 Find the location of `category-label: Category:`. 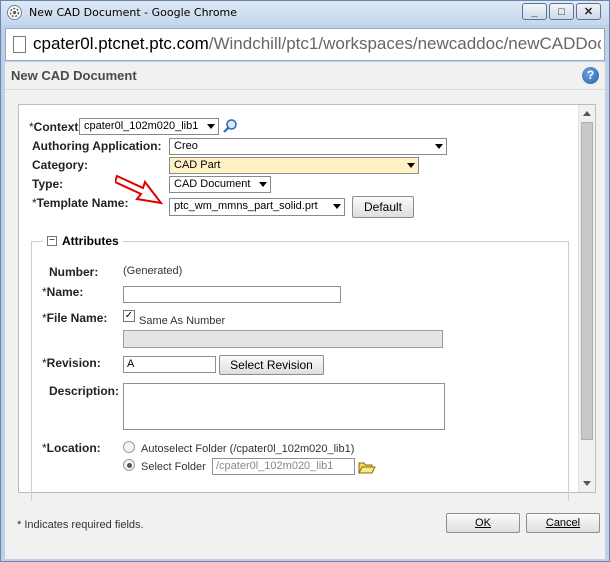

category-label: Category: is located at coordinates (60, 165).